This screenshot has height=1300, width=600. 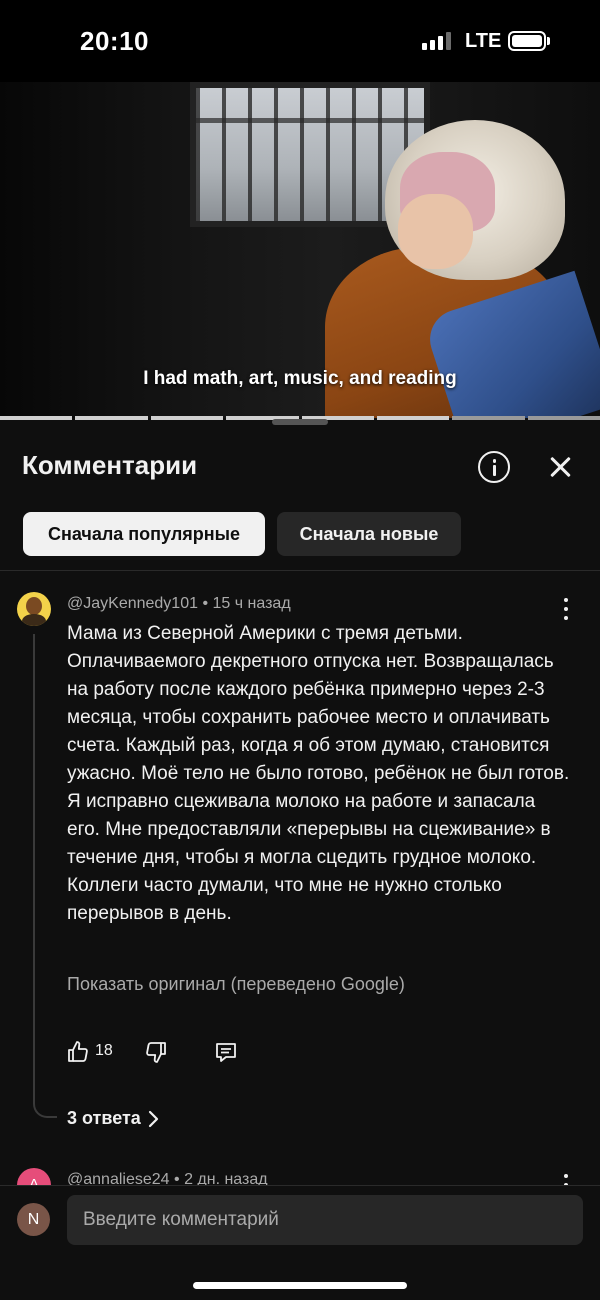 I want to click on status-time: 20:10, so click(x=114, y=41).